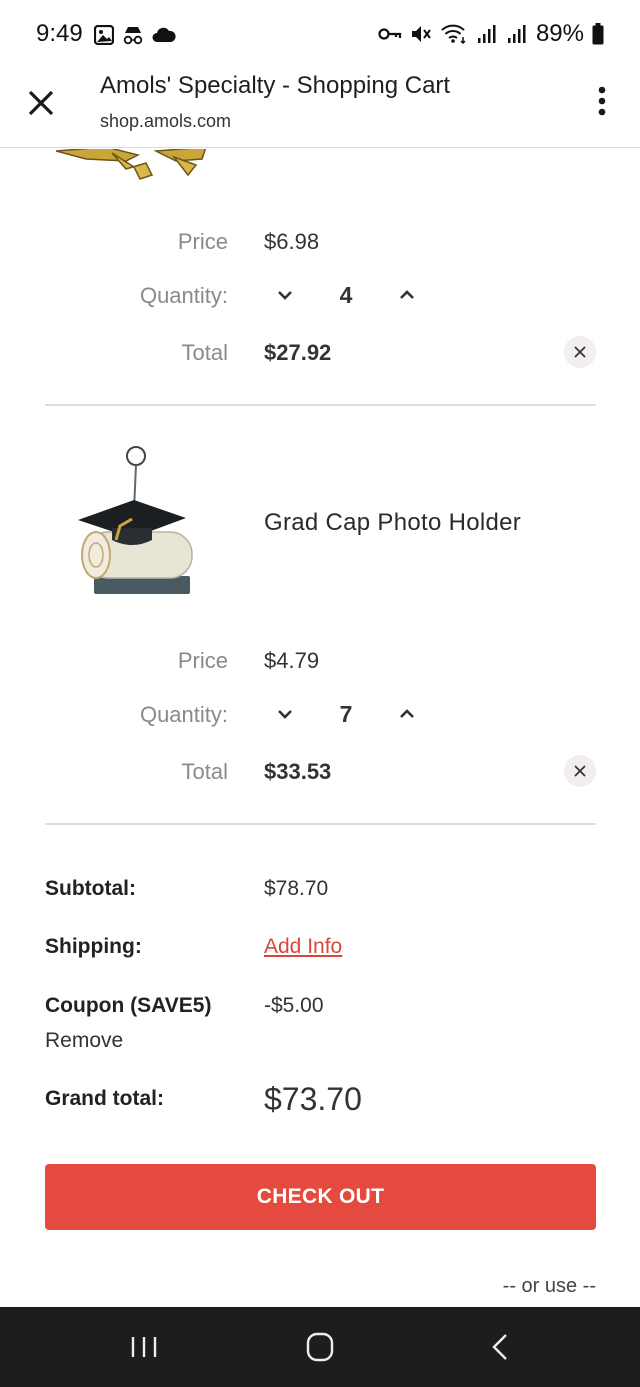 This screenshot has width=640, height=1387. Describe the element at coordinates (104, 1098) in the screenshot. I see `grand-total-label: Grand total:` at that location.